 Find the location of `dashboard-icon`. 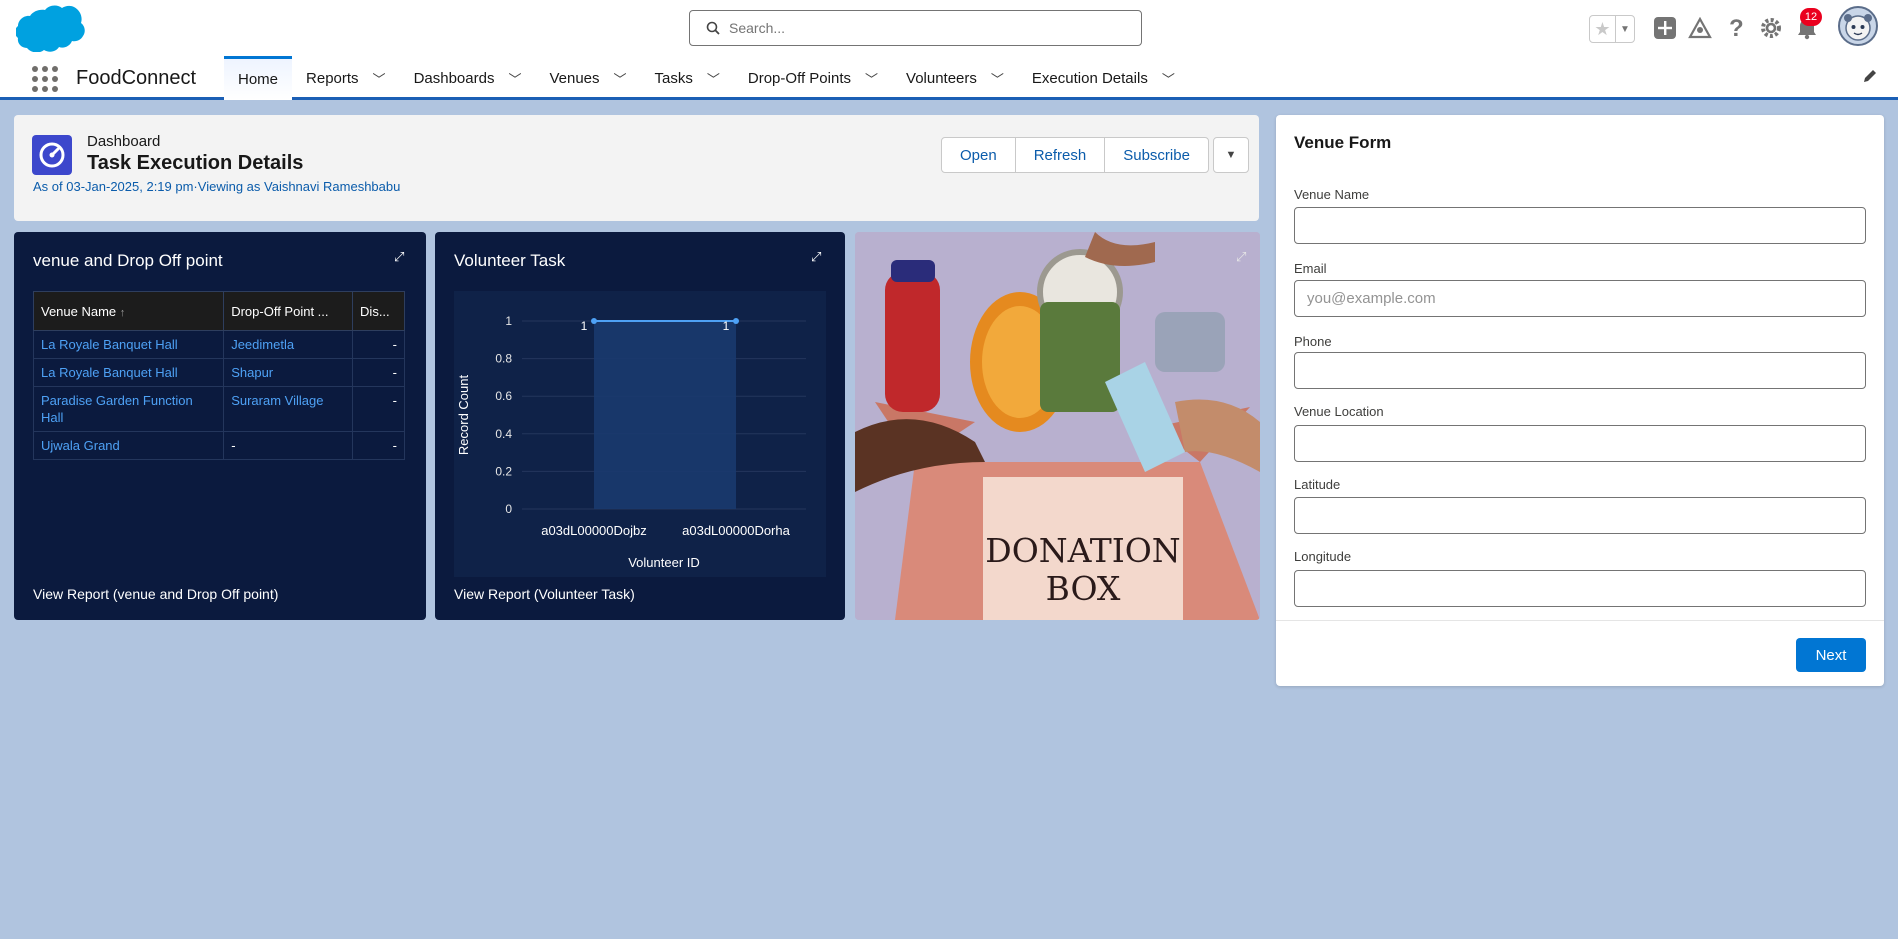

dashboard-icon is located at coordinates (52, 155).